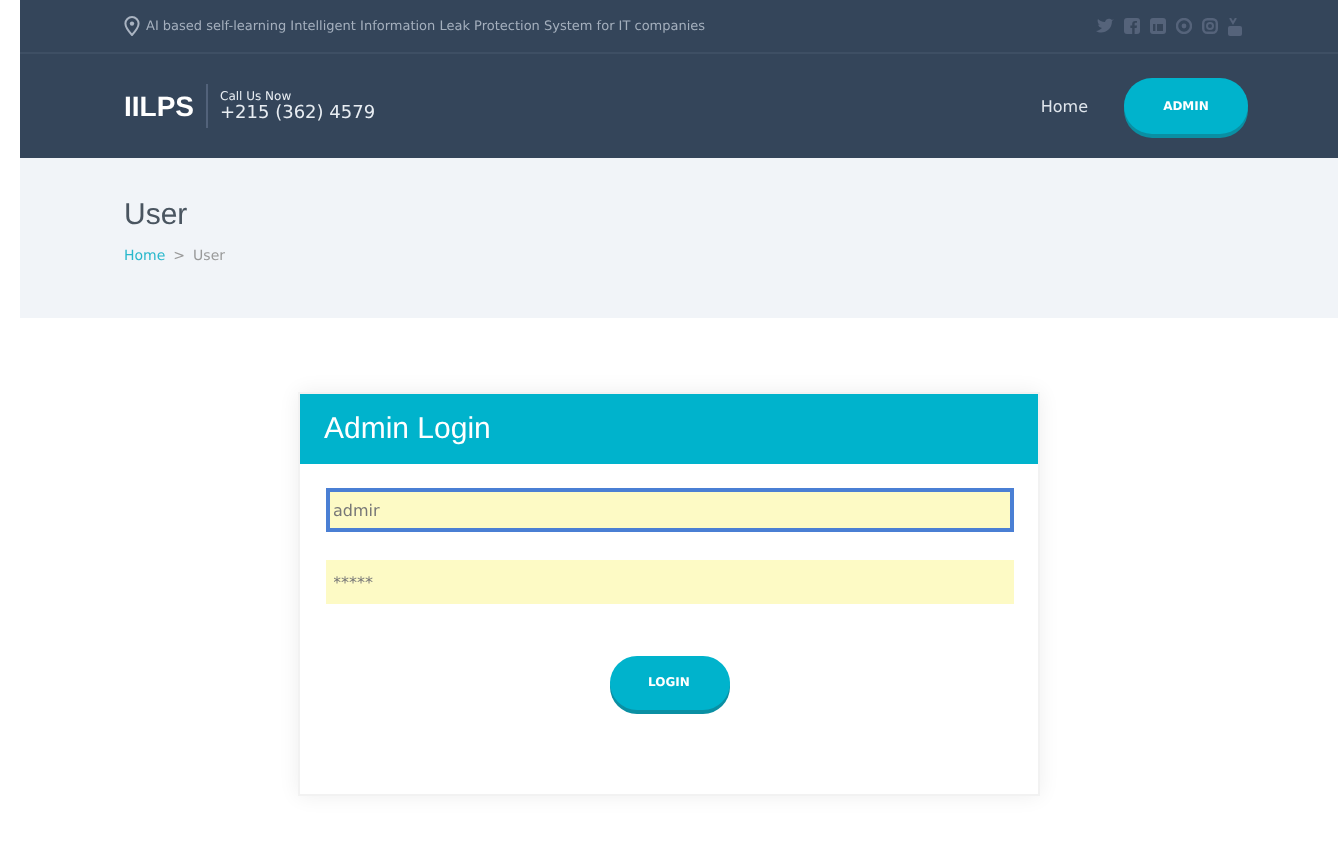 The height and width of the screenshot is (850, 1338). What do you see at coordinates (132, 26) in the screenshot?
I see `location-pin-icon` at bounding box center [132, 26].